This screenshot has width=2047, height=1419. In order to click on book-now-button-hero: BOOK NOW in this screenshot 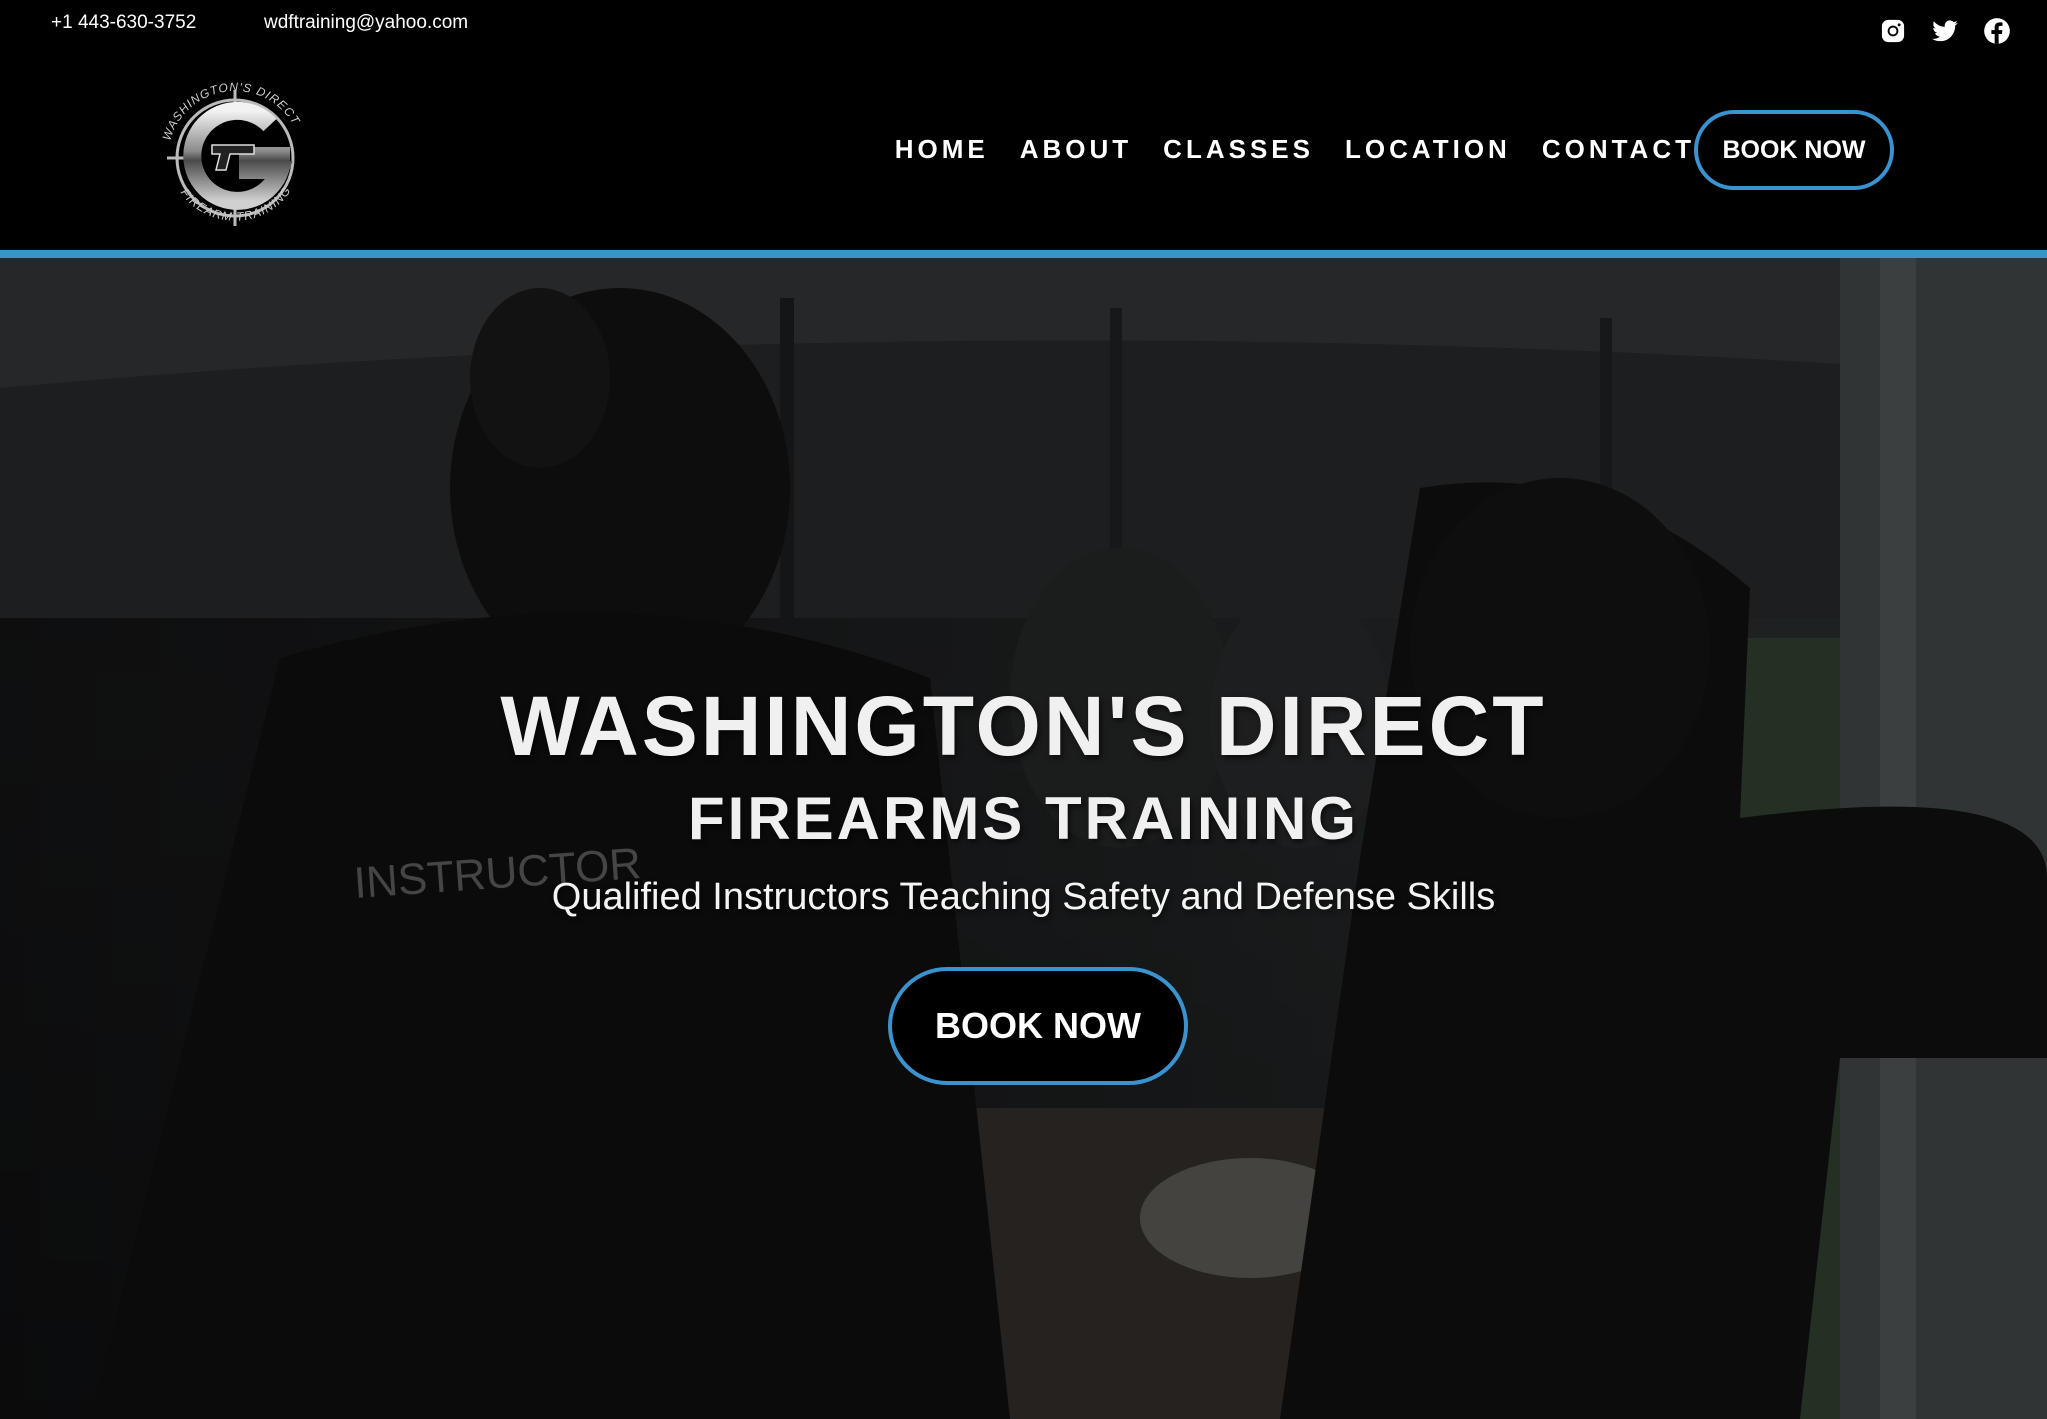, I will do `click(1038, 1026)`.